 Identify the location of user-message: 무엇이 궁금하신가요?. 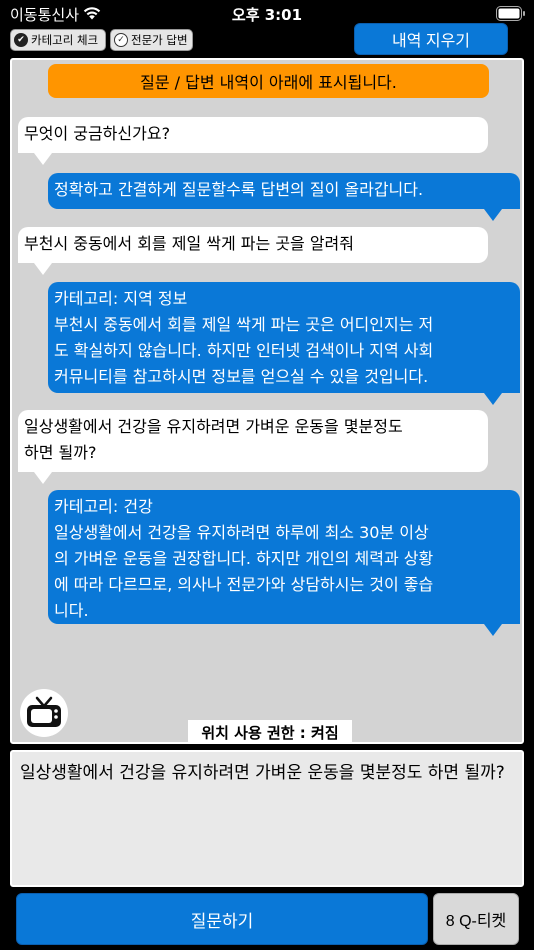
(253, 135).